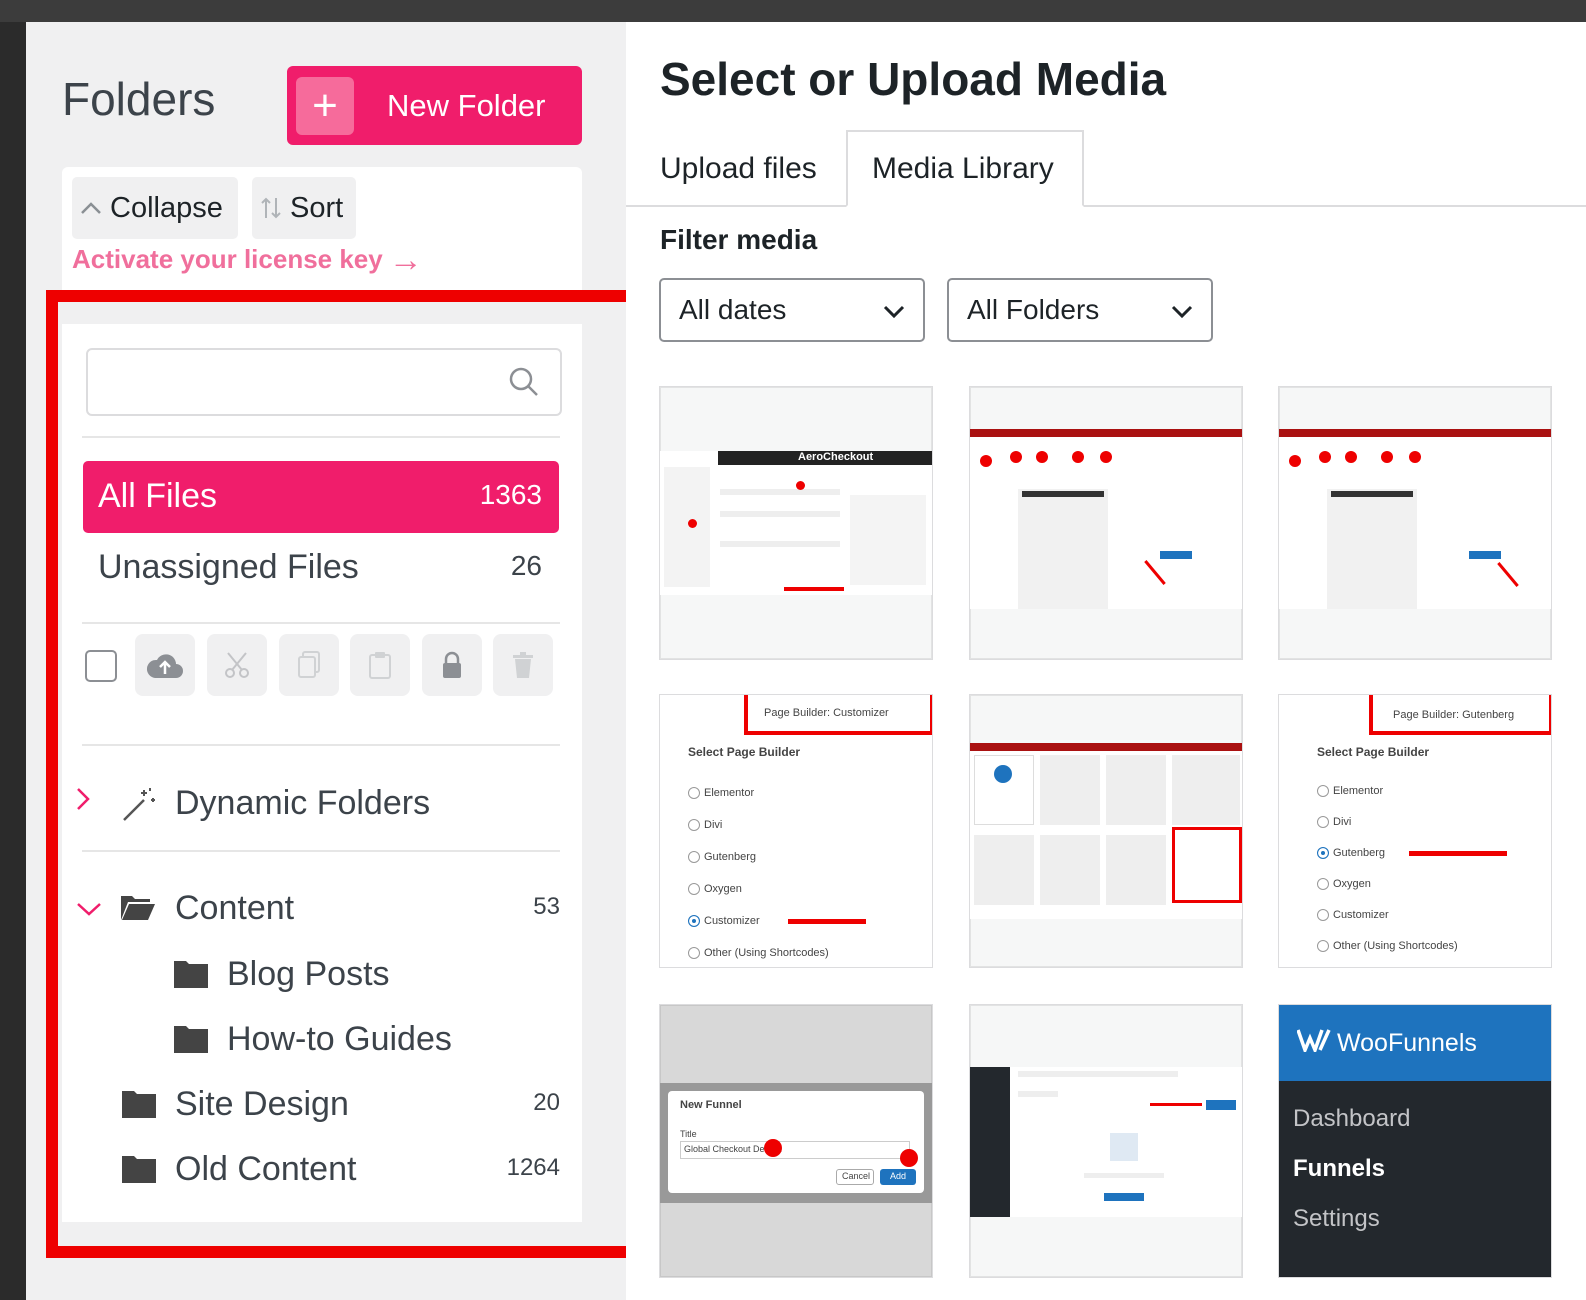 This screenshot has width=1586, height=1300. What do you see at coordinates (1339, 1168) in the screenshot?
I see `menu-item: Funnels` at bounding box center [1339, 1168].